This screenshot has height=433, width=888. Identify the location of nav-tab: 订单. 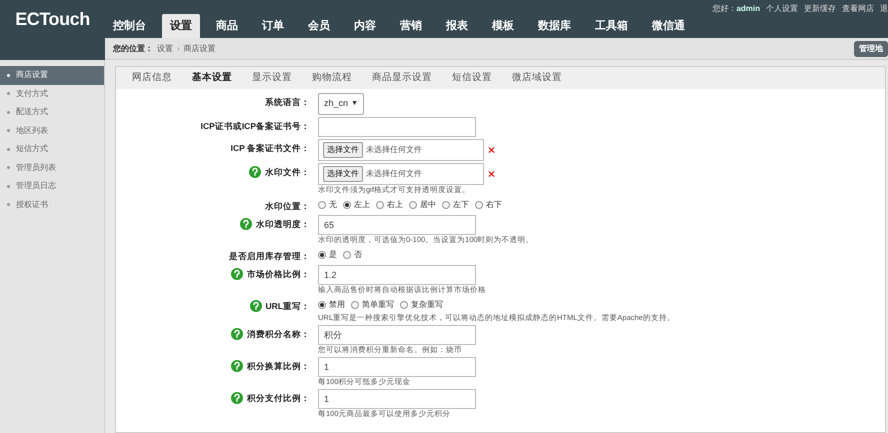
(273, 26).